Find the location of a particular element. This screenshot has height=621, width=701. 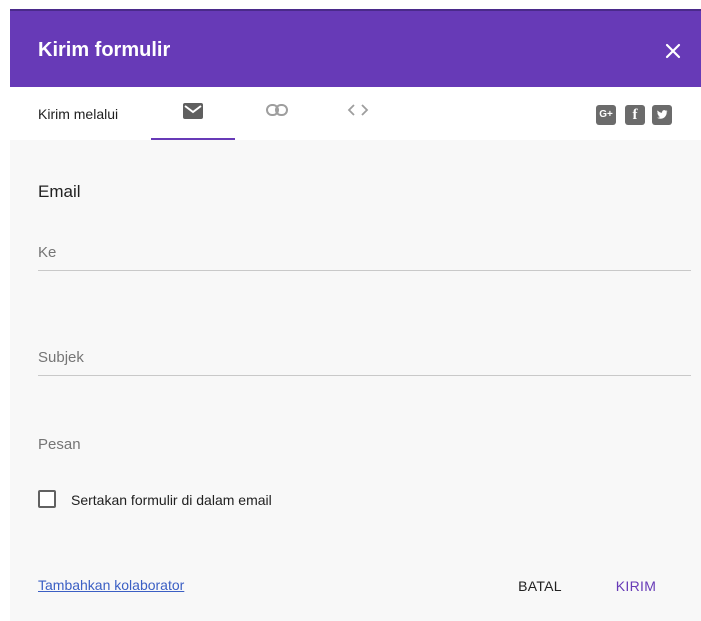

tab-link is located at coordinates (277, 113).